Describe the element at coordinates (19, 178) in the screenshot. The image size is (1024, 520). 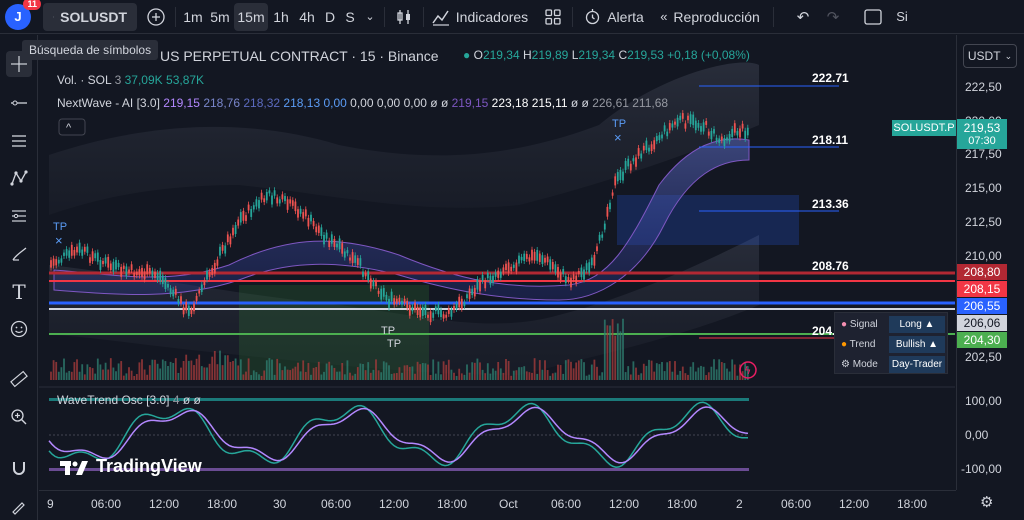
I see `pattern-icon` at that location.